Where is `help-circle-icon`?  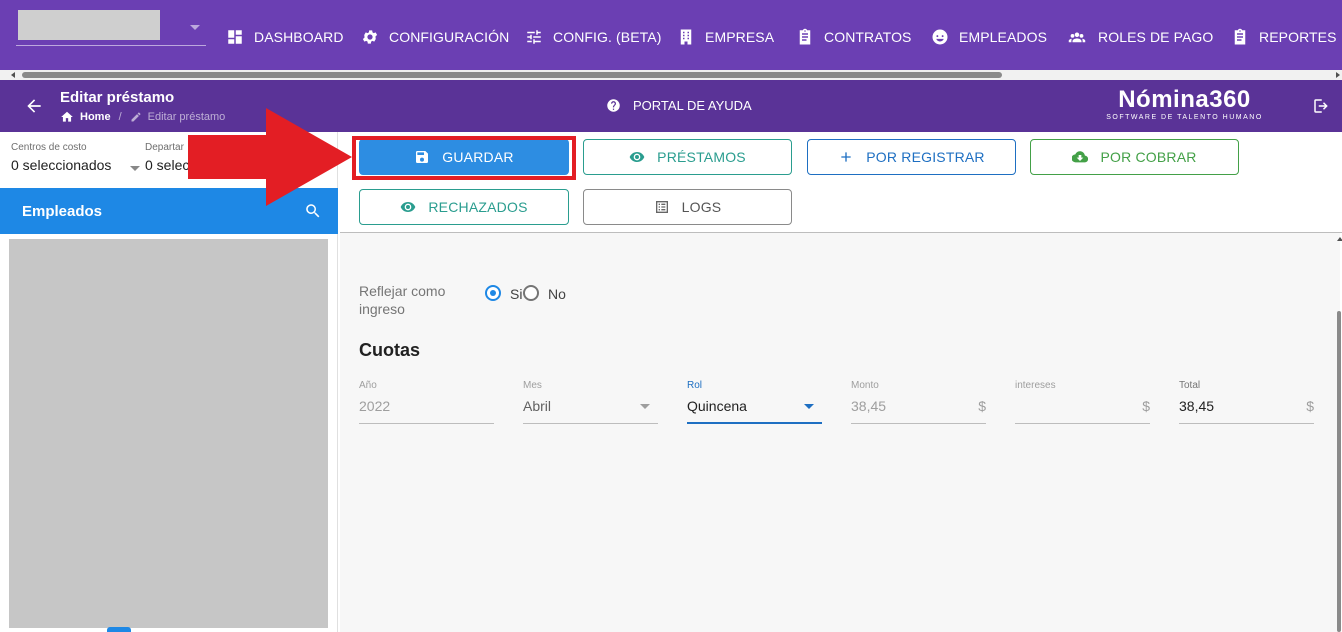 help-circle-icon is located at coordinates (613, 105).